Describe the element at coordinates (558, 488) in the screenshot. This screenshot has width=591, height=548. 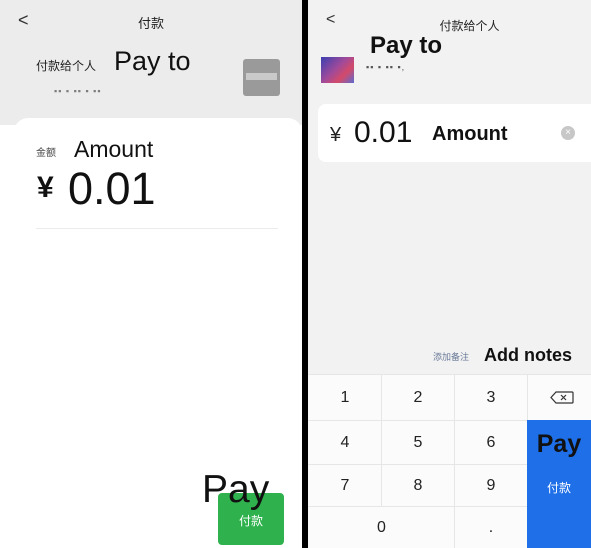
I see `pay-button-label: 付款` at that location.